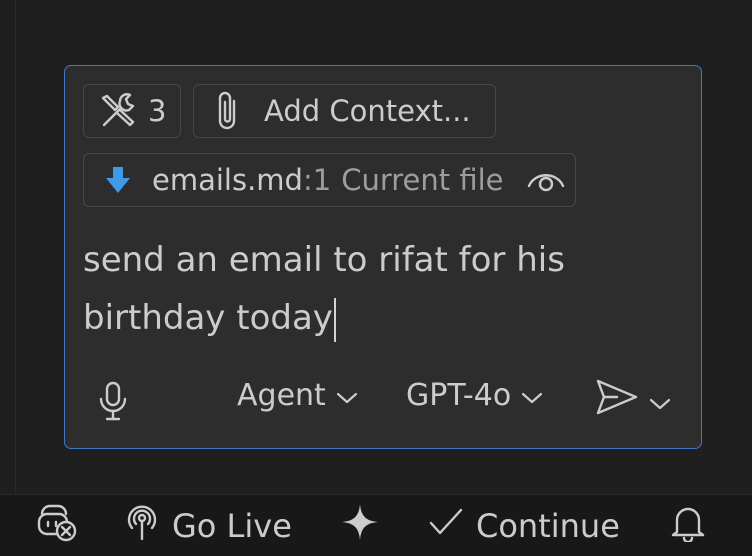 The width and height of the screenshot is (752, 556). Describe the element at coordinates (546, 180) in the screenshot. I see `eye-icon` at that location.